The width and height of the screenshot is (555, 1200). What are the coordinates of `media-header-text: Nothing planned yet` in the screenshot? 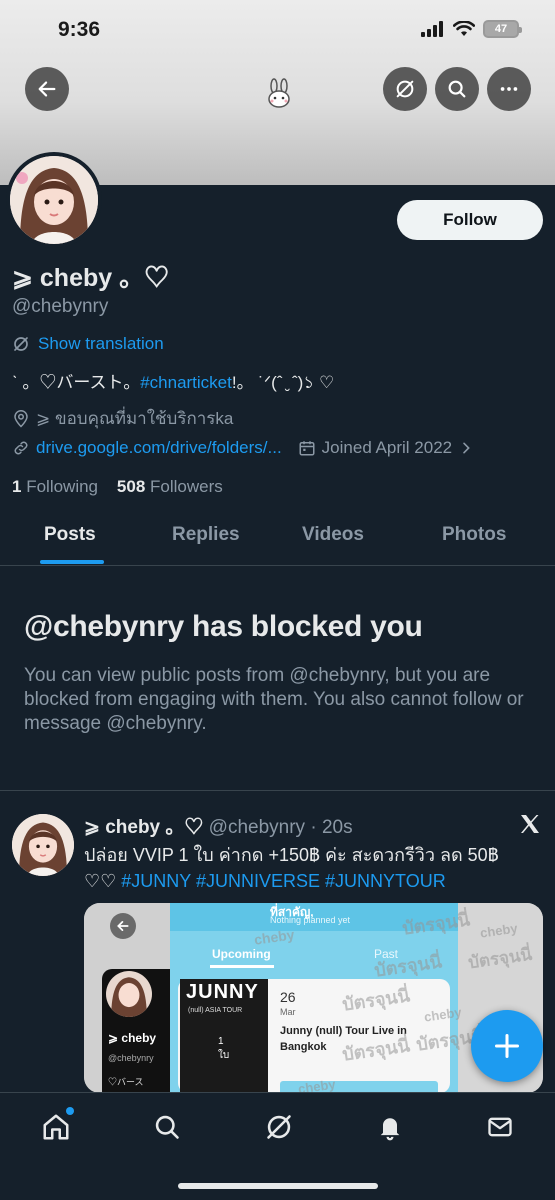 It's located at (310, 920).